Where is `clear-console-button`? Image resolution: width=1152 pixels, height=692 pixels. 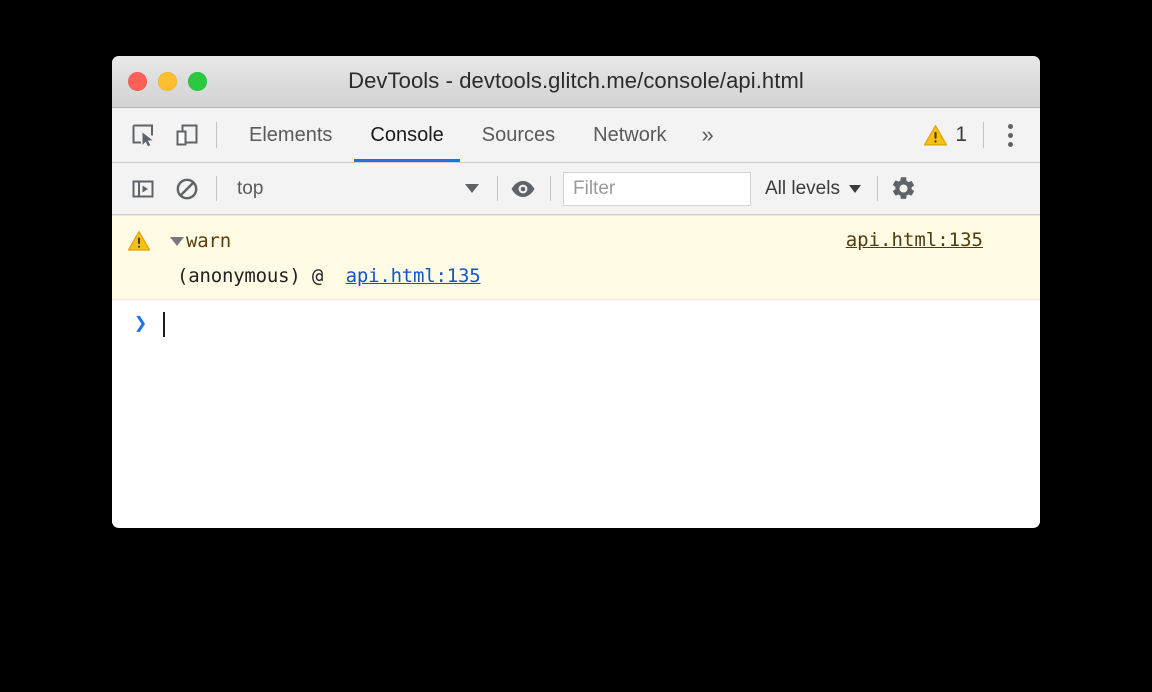
clear-console-button is located at coordinates (187, 189).